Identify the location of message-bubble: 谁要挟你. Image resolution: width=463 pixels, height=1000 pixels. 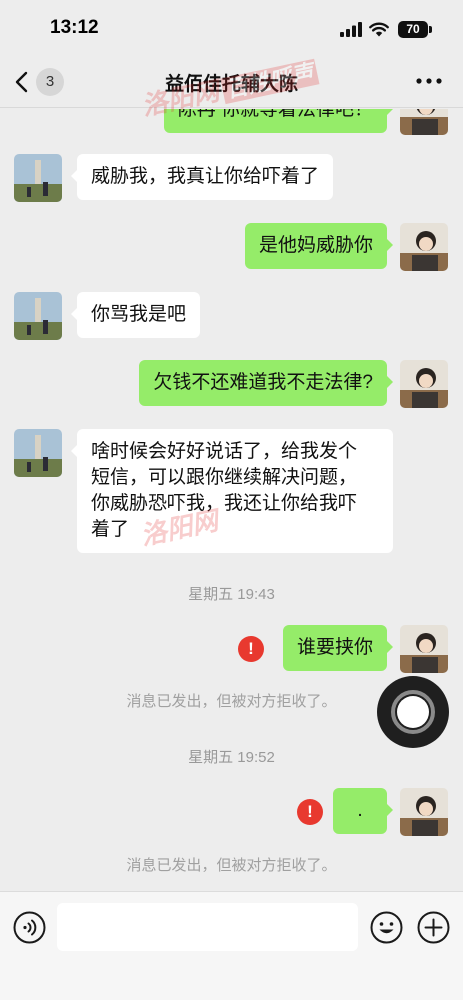
(338, 648).